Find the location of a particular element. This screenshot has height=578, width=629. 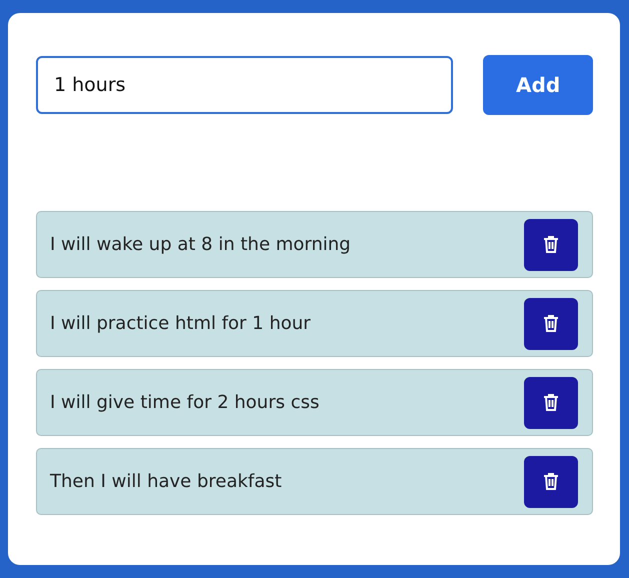

task-text: I will wake up at 8 in the morning is located at coordinates (200, 244).